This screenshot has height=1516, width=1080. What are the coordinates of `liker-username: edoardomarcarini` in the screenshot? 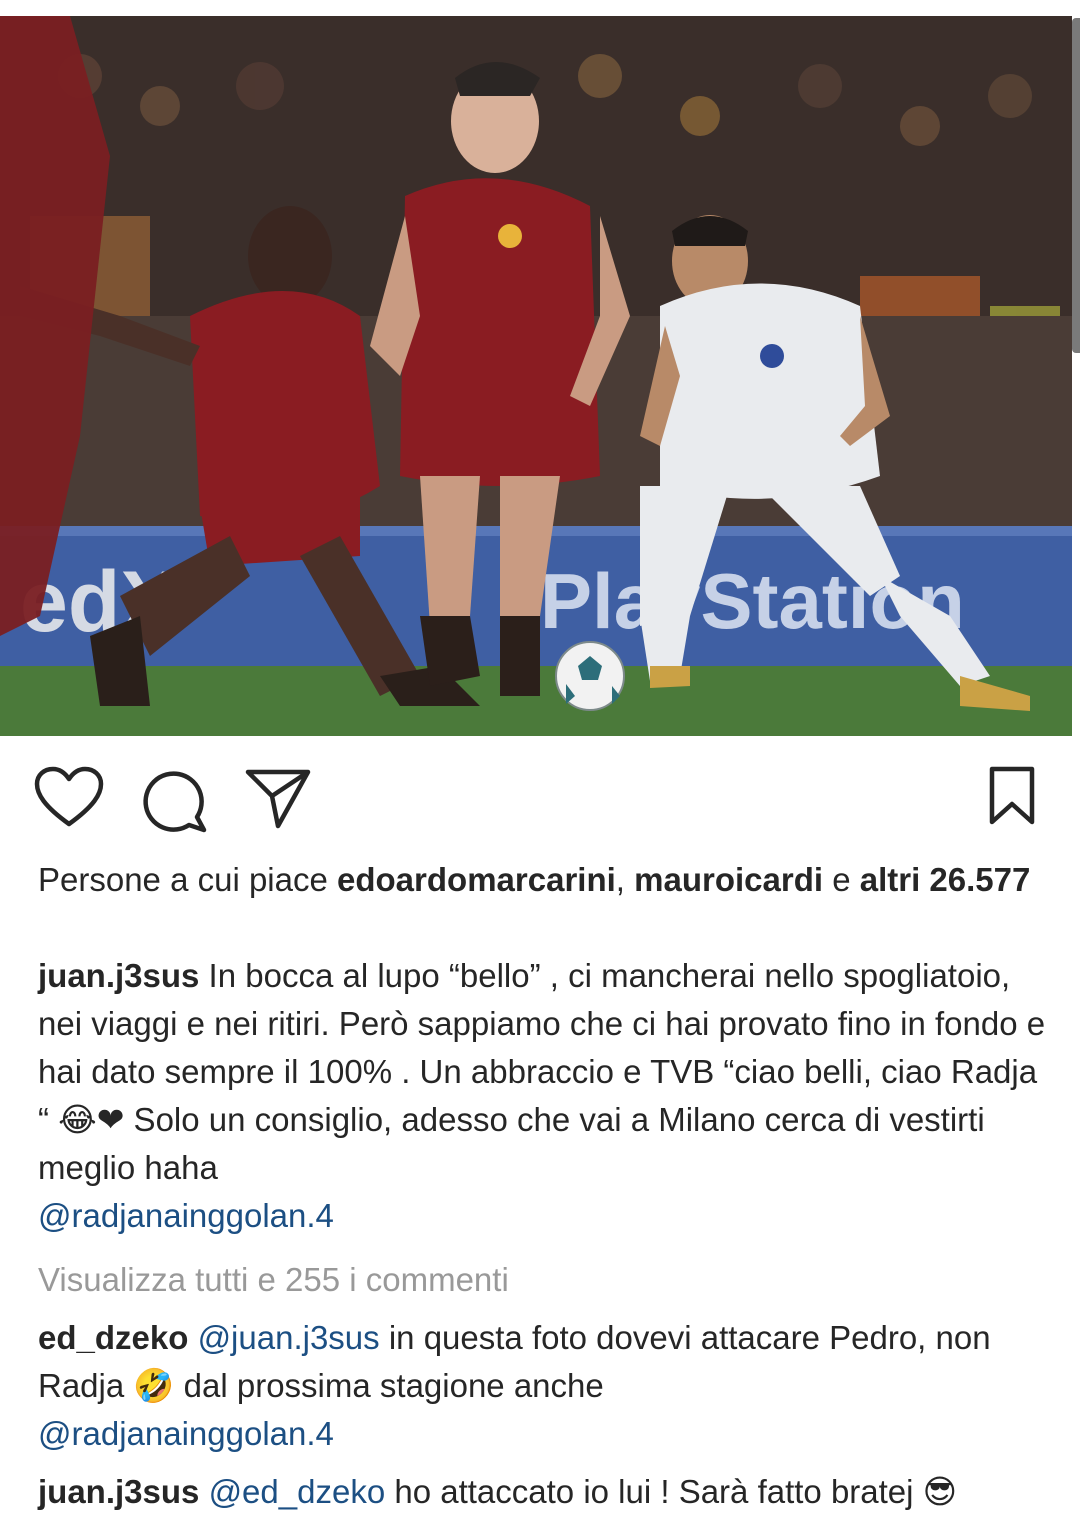 It's located at (476, 879).